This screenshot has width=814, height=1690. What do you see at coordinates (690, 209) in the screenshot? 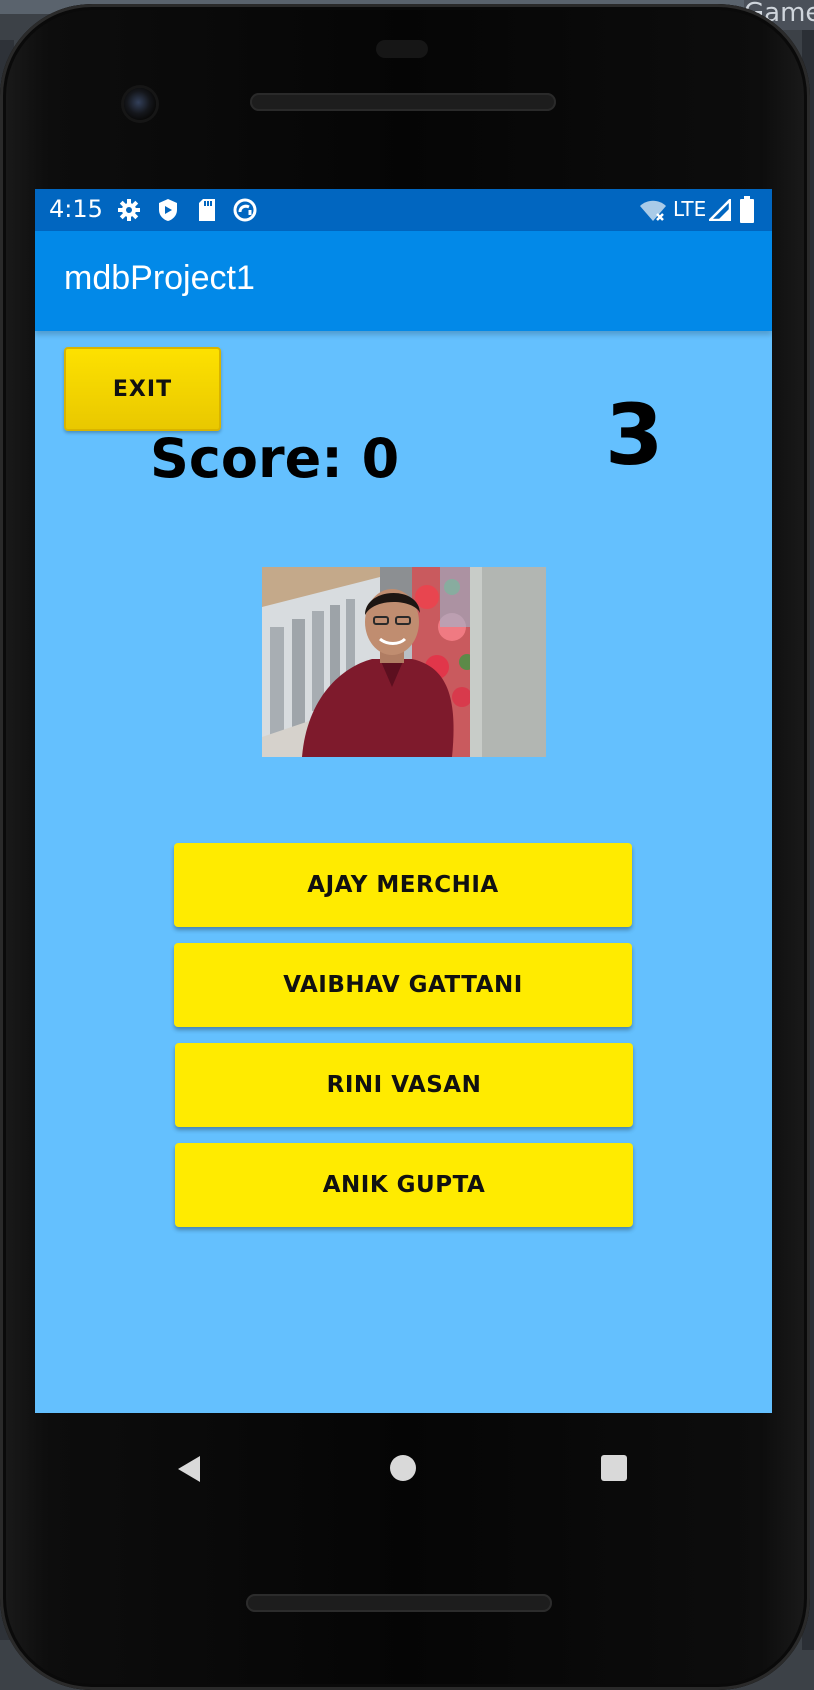
I see `network-type: LTE` at bounding box center [690, 209].